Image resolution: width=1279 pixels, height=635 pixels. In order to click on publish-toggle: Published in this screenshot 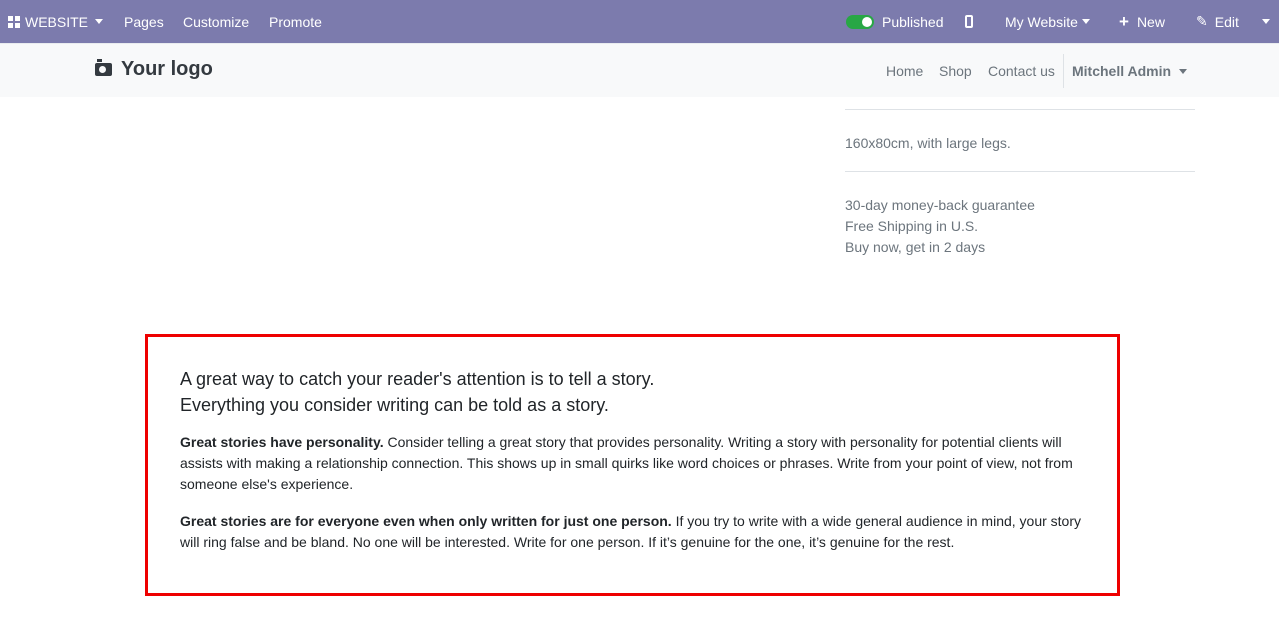, I will do `click(895, 21)`.